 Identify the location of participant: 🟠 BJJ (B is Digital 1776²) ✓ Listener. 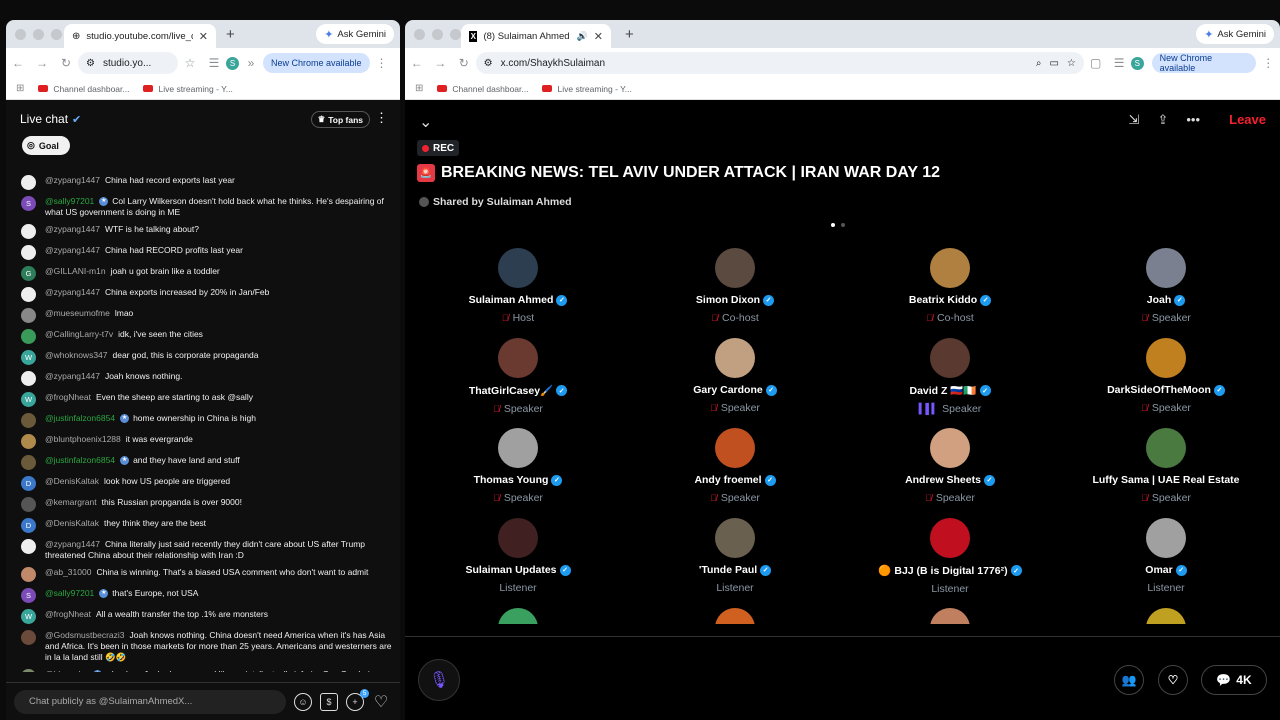
(950, 556).